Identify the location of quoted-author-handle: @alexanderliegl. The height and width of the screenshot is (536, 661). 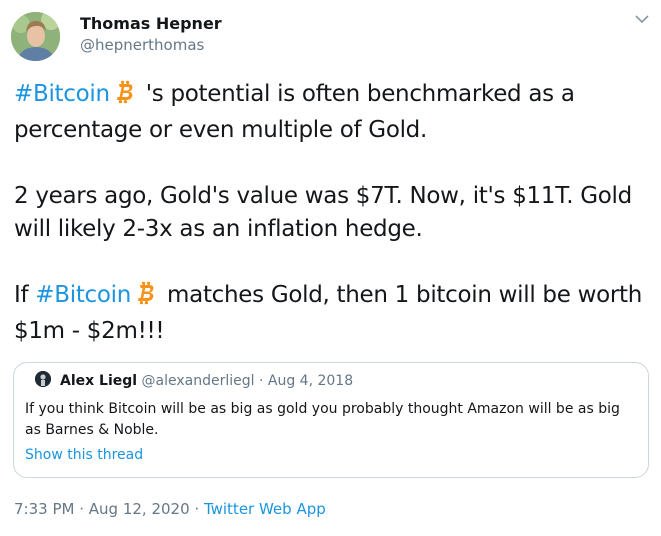
(198, 381).